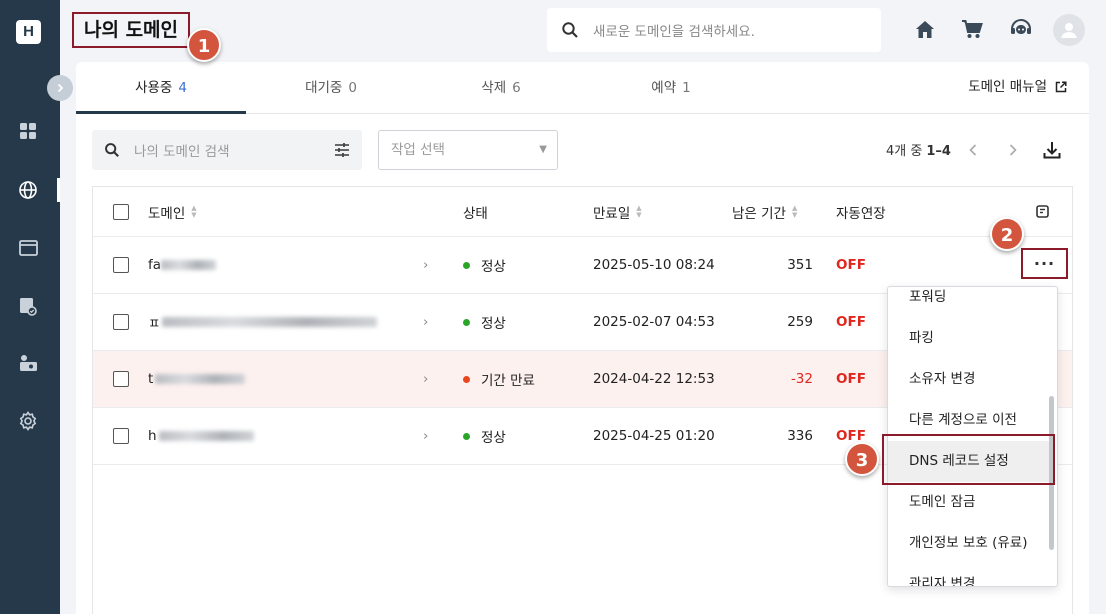 The height and width of the screenshot is (614, 1106). Describe the element at coordinates (182, 152) in the screenshot. I see `filter-placeholder: 나의 도메인 검색` at that location.